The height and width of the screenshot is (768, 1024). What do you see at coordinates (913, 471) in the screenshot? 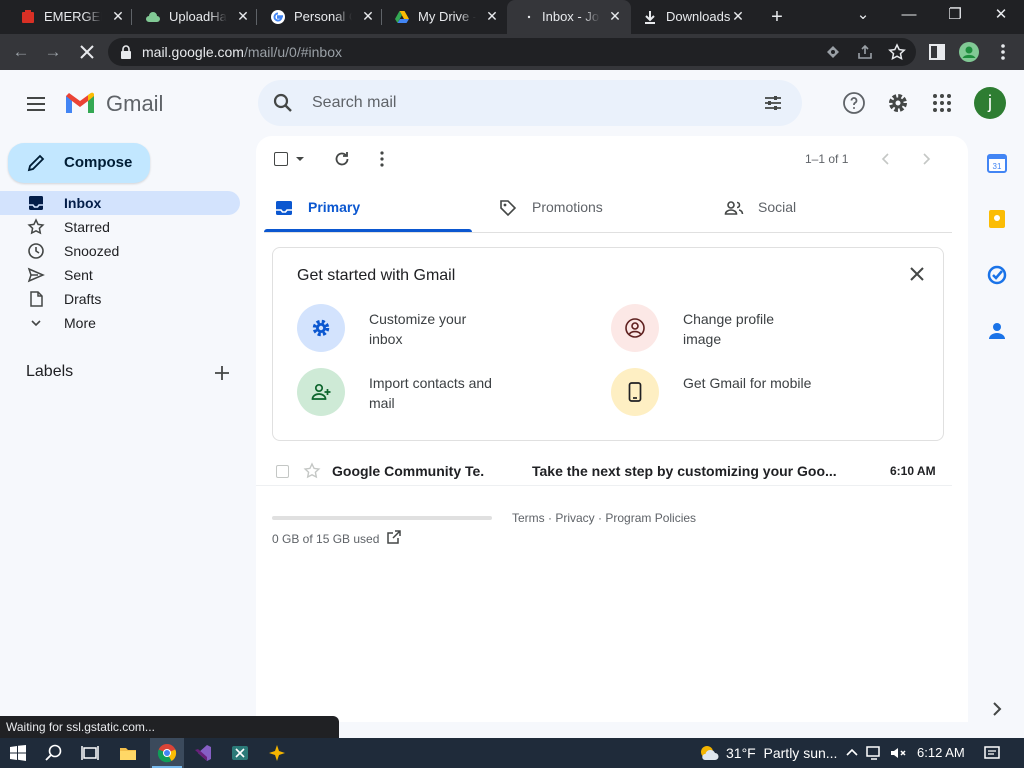
I see `email-time: 6:10 AM` at bounding box center [913, 471].